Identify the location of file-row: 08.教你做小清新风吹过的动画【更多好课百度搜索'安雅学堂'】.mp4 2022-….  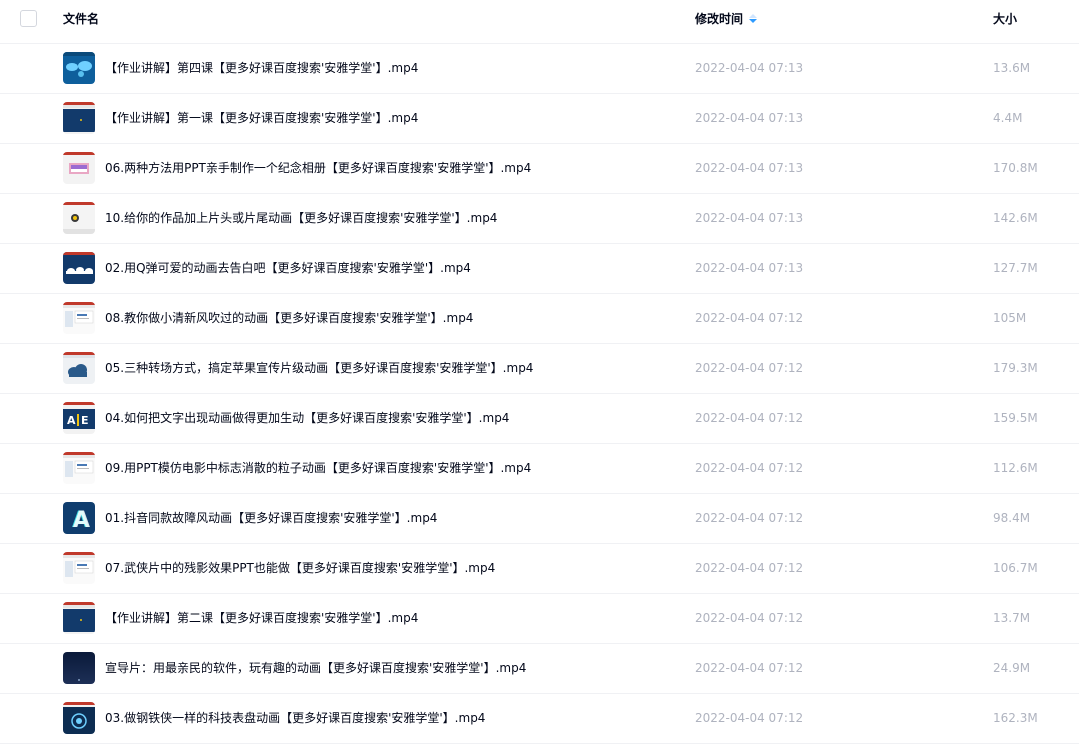
(539, 319).